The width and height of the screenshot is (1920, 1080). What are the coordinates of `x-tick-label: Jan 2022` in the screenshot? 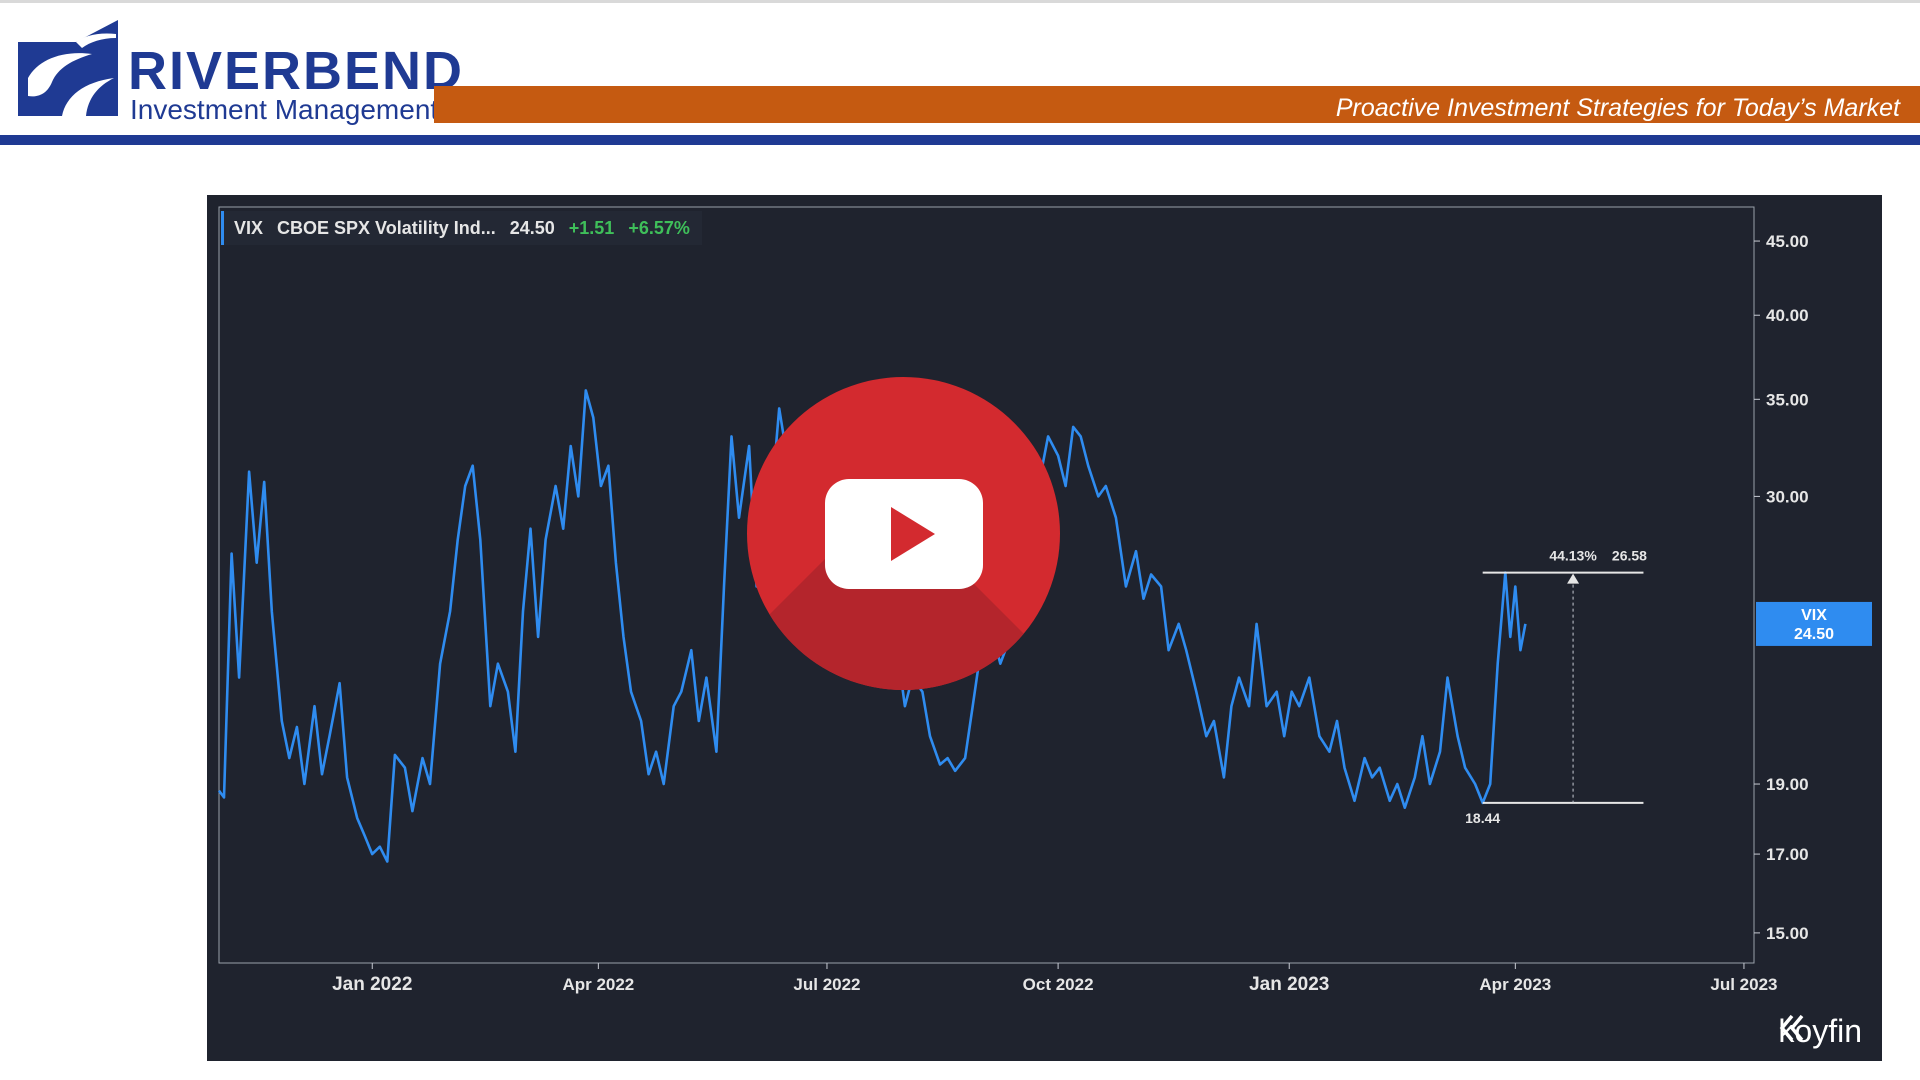 It's located at (372, 984).